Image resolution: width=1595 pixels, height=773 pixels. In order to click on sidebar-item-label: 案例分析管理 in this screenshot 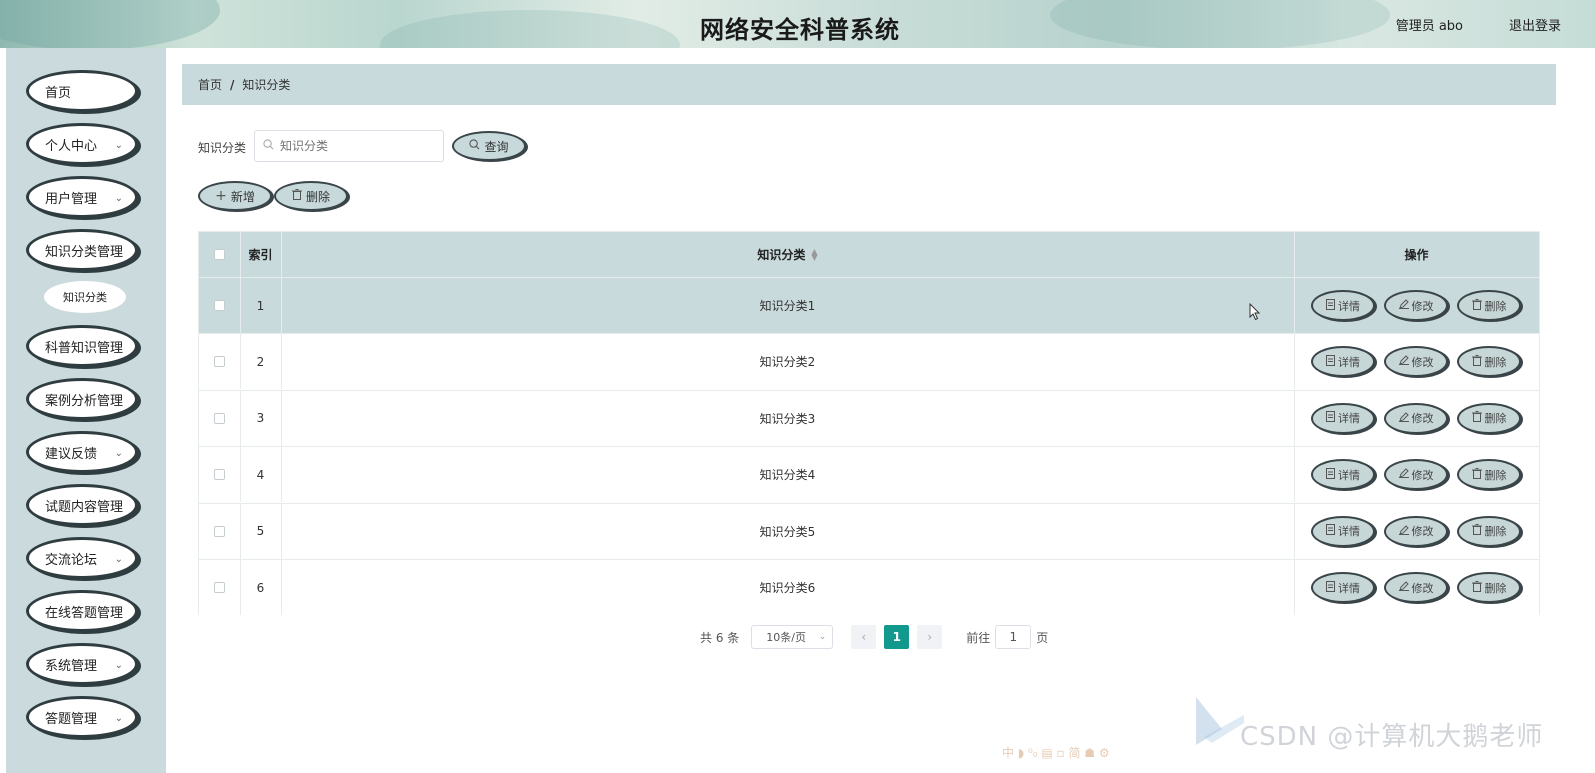, I will do `click(84, 401)`.